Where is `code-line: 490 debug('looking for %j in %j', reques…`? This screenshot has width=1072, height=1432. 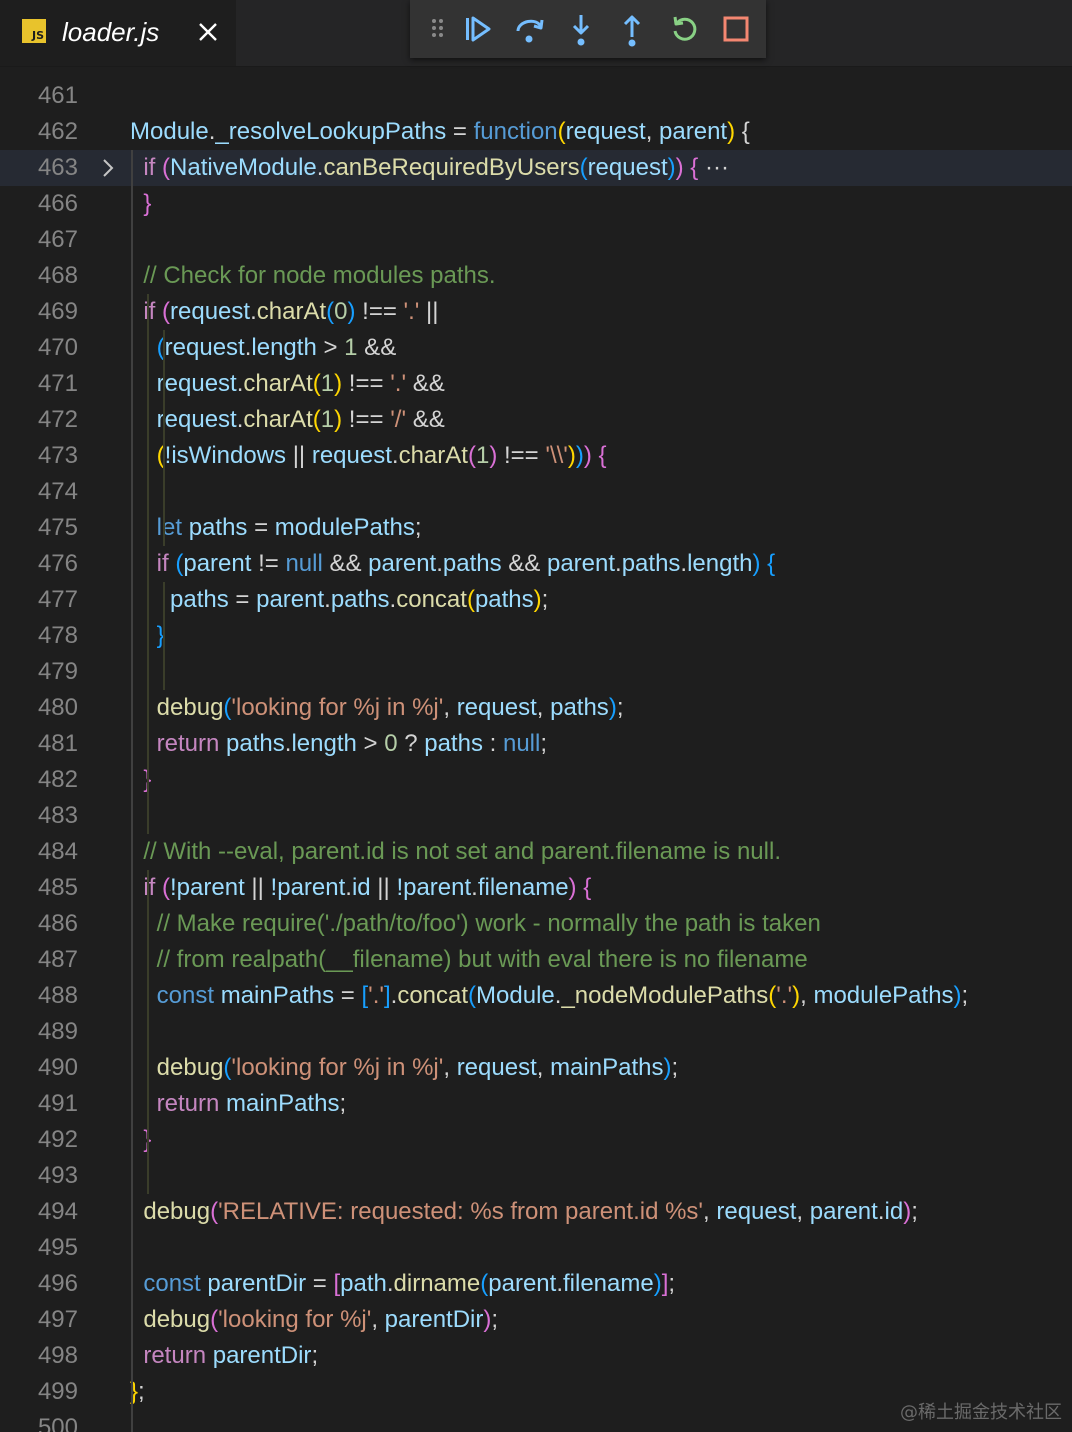
code-line: 490 debug('looking for %j in %j', reques… is located at coordinates (536, 1068).